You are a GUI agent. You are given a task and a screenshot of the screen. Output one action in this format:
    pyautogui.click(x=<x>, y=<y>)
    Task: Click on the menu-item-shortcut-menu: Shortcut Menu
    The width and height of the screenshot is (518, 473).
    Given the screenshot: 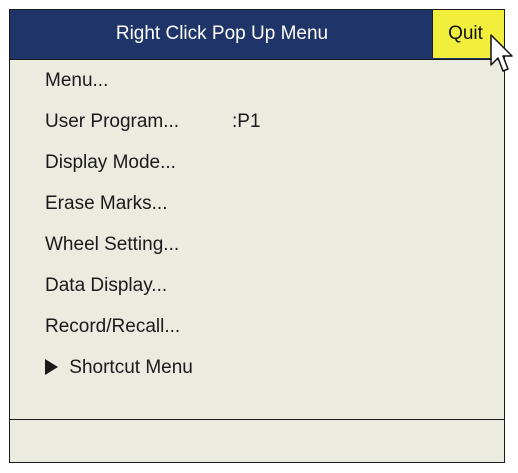 What is the action you would take?
    pyautogui.click(x=257, y=367)
    